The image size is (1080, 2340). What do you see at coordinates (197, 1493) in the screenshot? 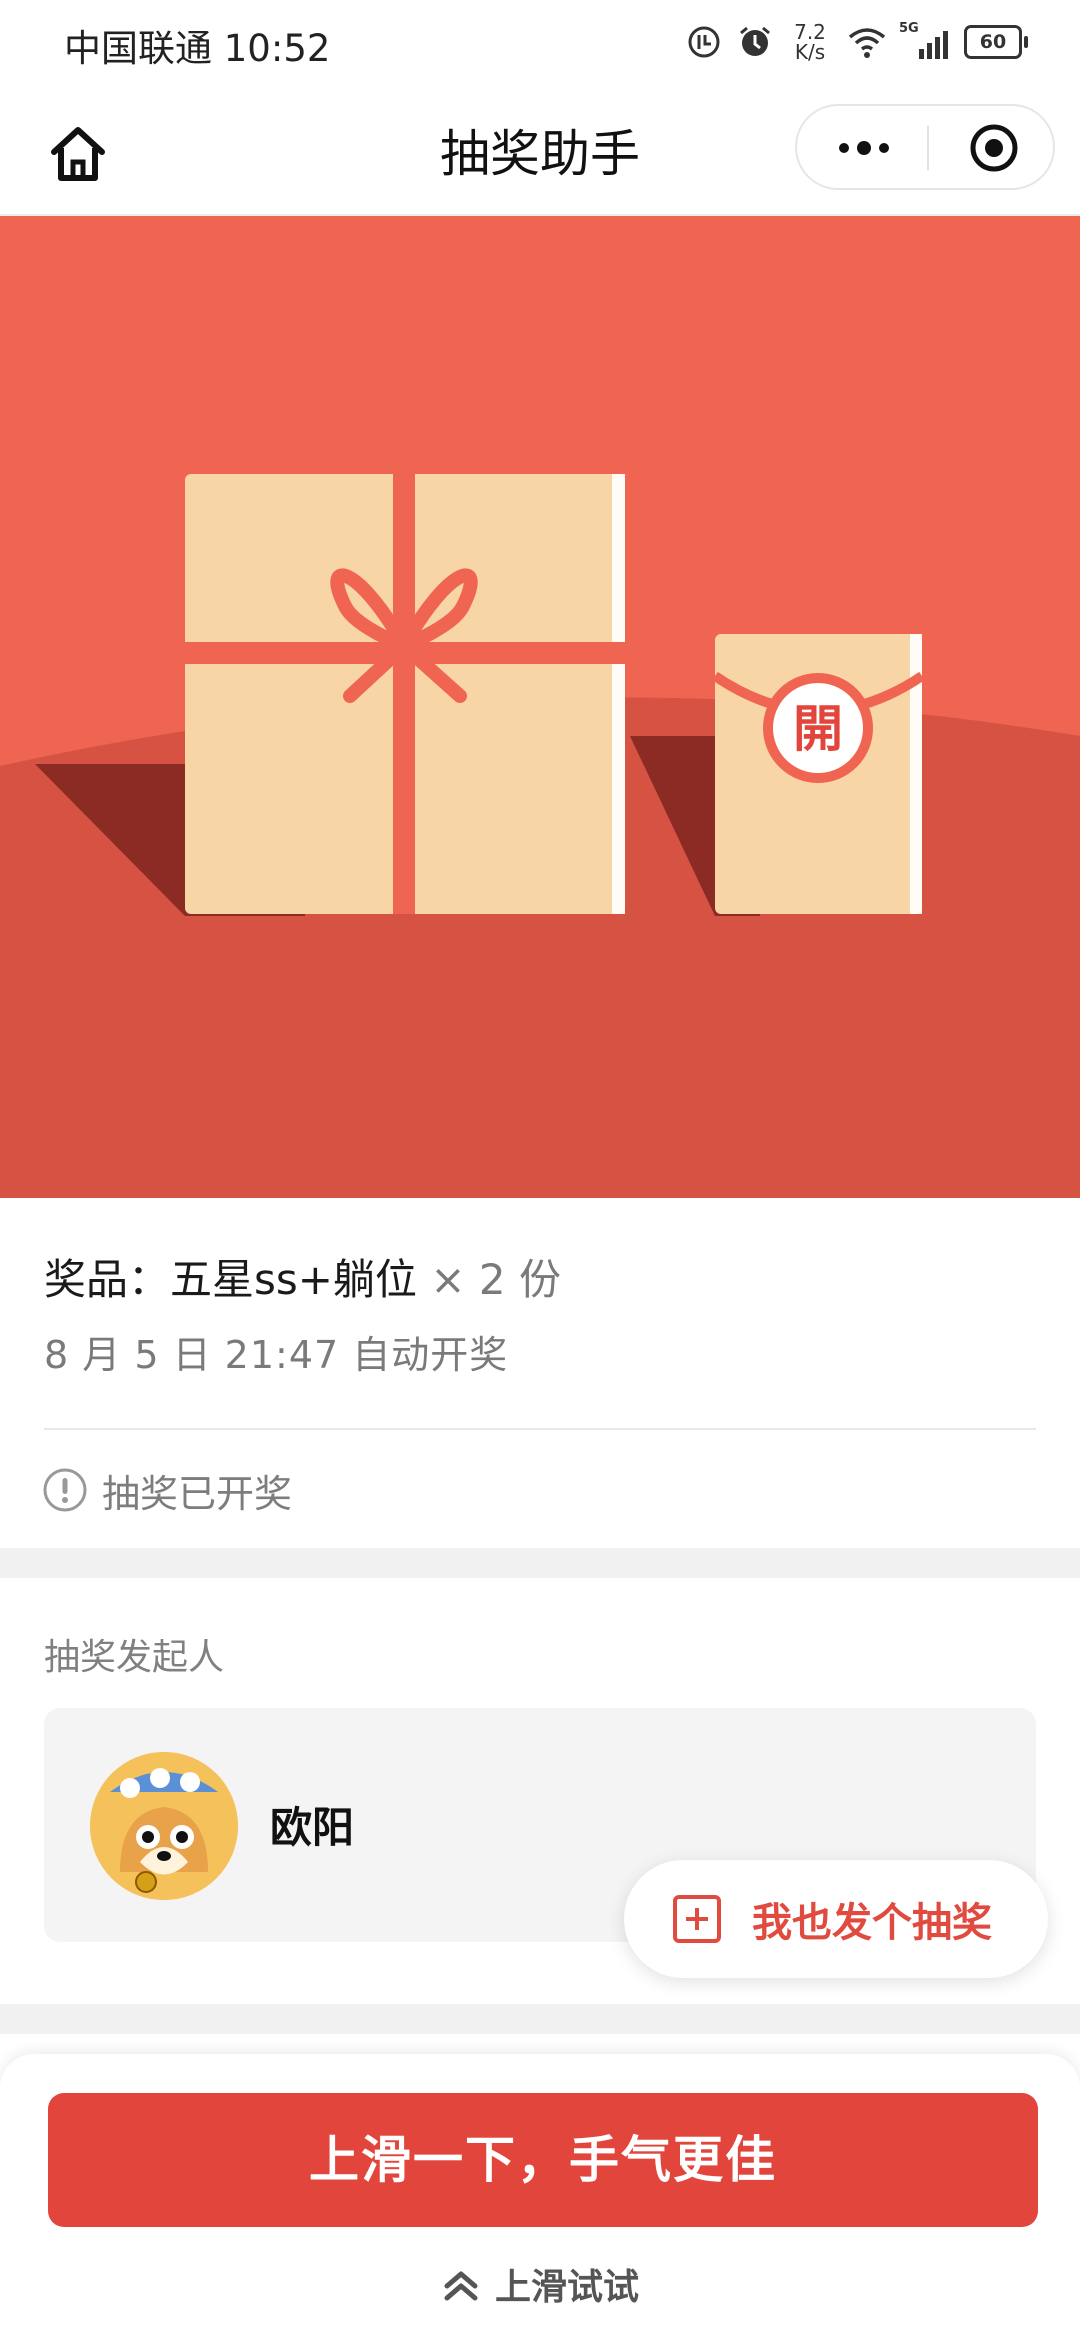
I see `draw-status-text: 抽奖已开奖` at bounding box center [197, 1493].